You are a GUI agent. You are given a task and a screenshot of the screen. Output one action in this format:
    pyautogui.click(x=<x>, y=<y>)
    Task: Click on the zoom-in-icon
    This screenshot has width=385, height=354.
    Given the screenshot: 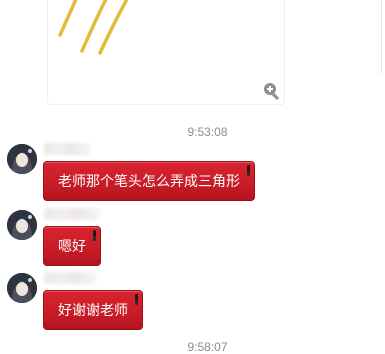 What is the action you would take?
    pyautogui.click(x=272, y=91)
    